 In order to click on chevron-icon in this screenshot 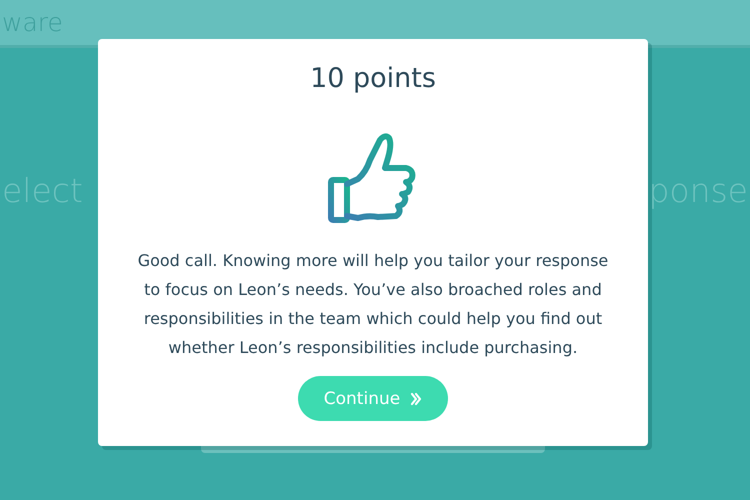, I will do `click(416, 399)`.